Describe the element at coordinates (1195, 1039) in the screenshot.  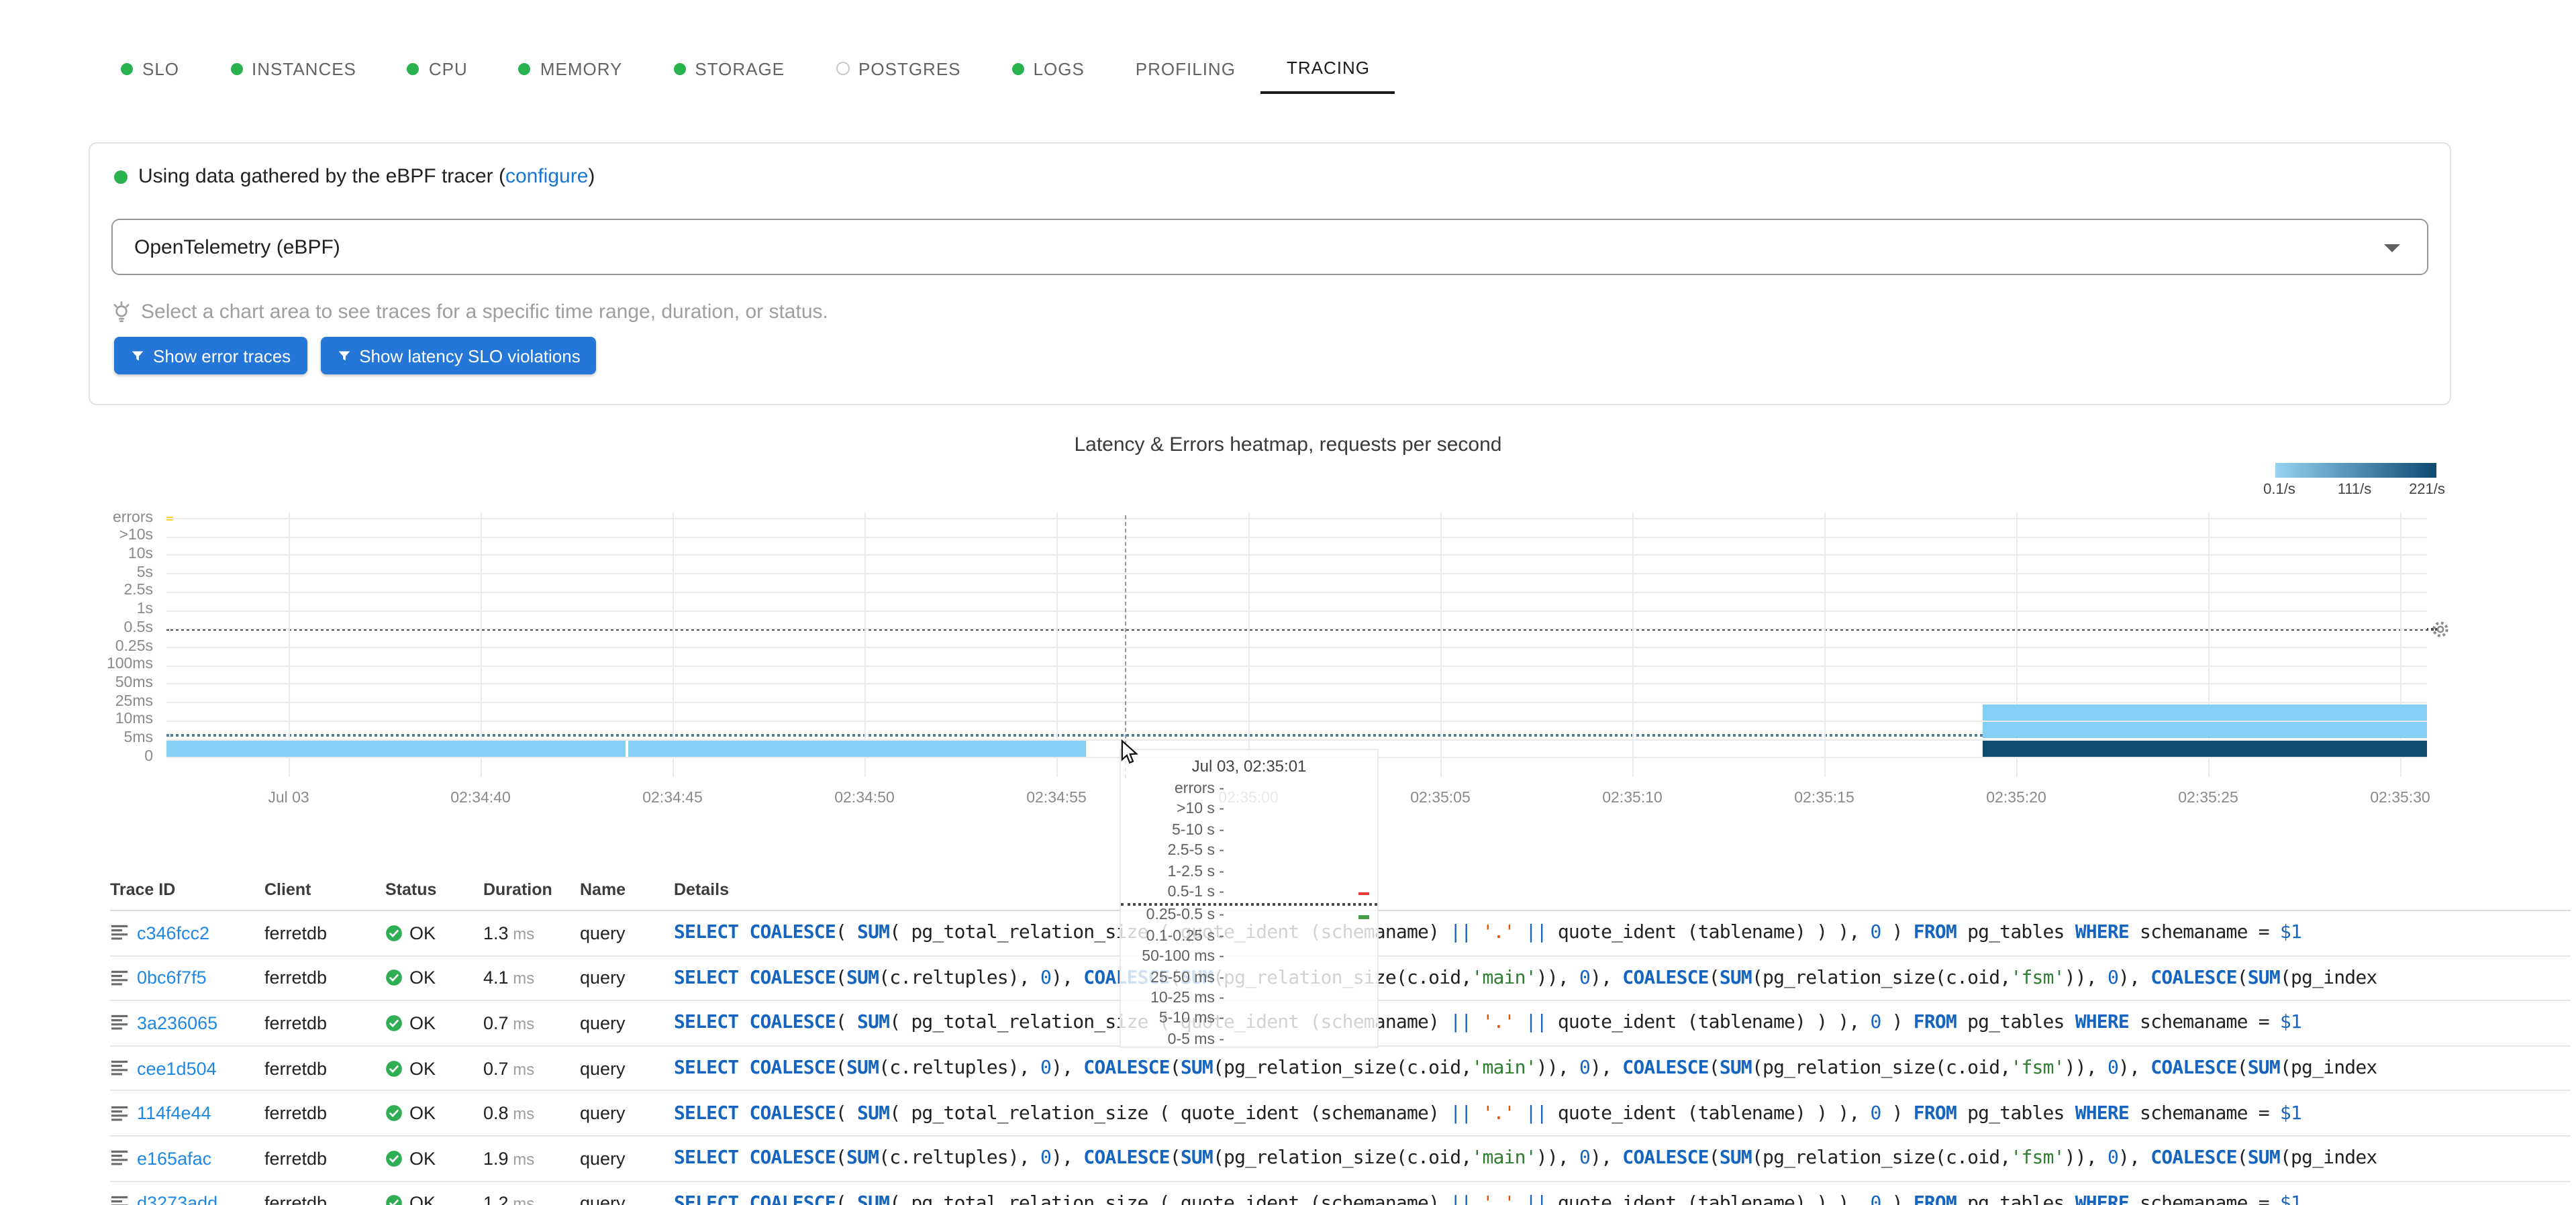
I see `tooltip-row-label: 0-5 ms -` at that location.